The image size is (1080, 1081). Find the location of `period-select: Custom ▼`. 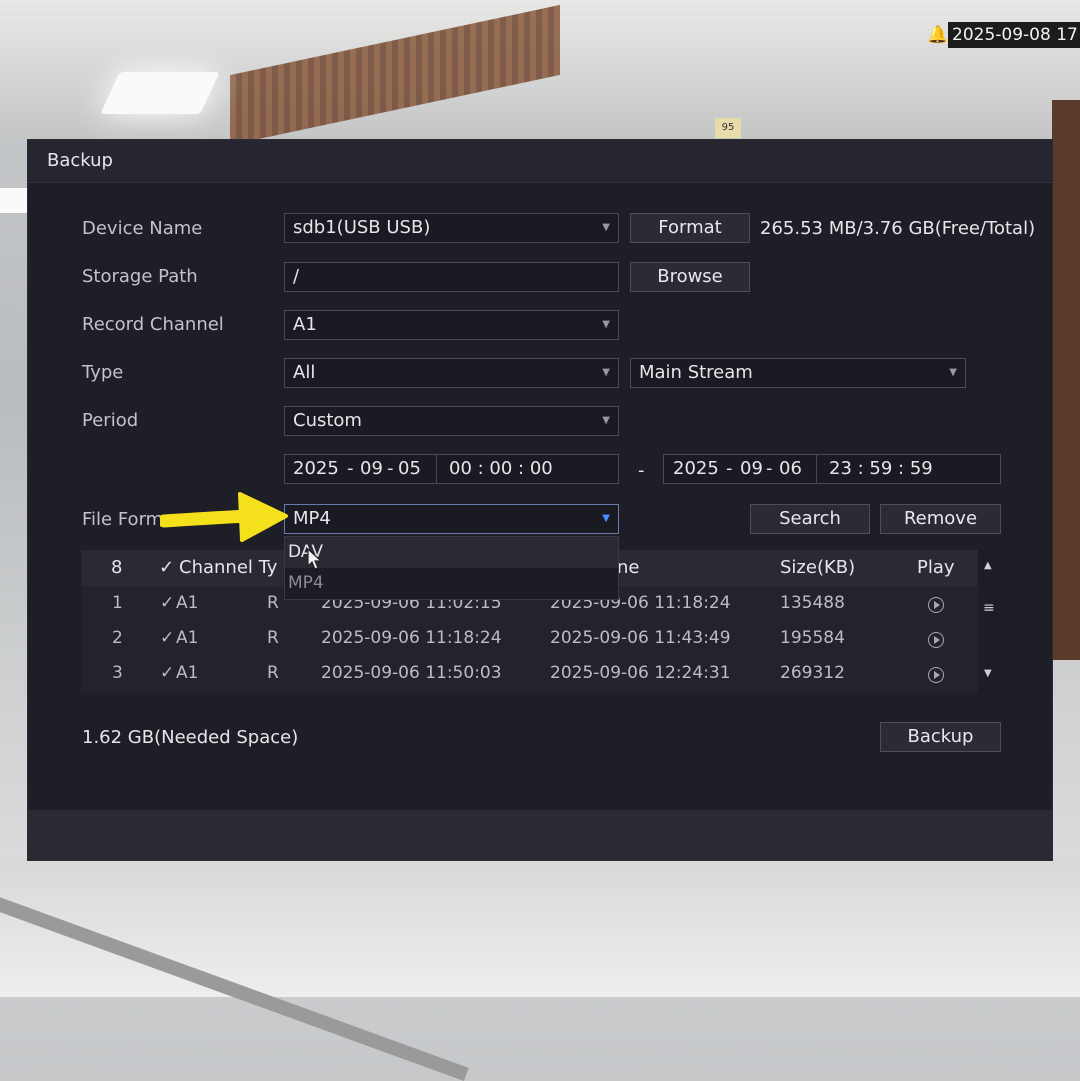

period-select: Custom ▼ is located at coordinates (451, 421).